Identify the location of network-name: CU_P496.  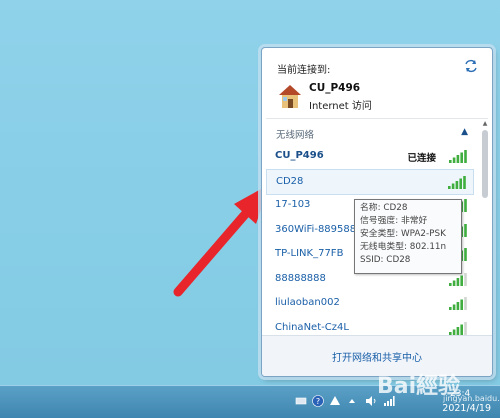
(299, 155).